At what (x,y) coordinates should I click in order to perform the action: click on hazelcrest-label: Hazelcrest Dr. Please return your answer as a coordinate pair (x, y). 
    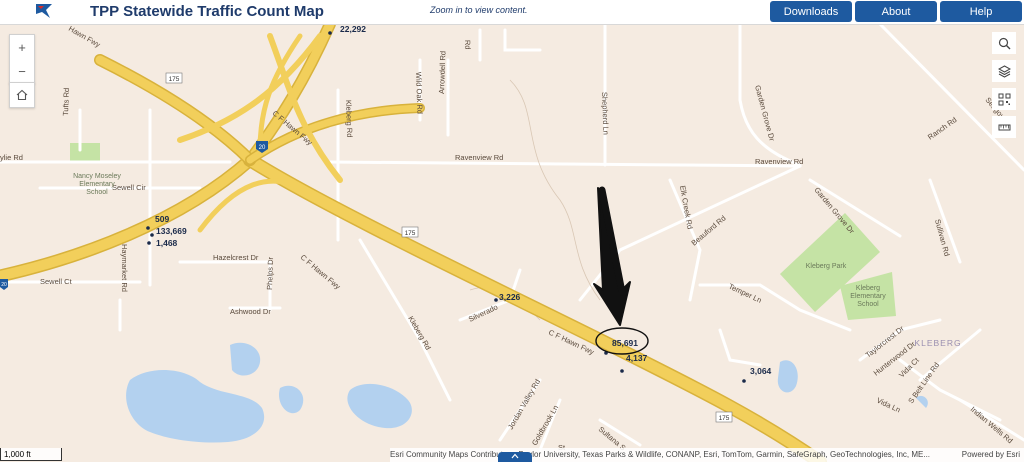
    Looking at the image, I should click on (236, 257).